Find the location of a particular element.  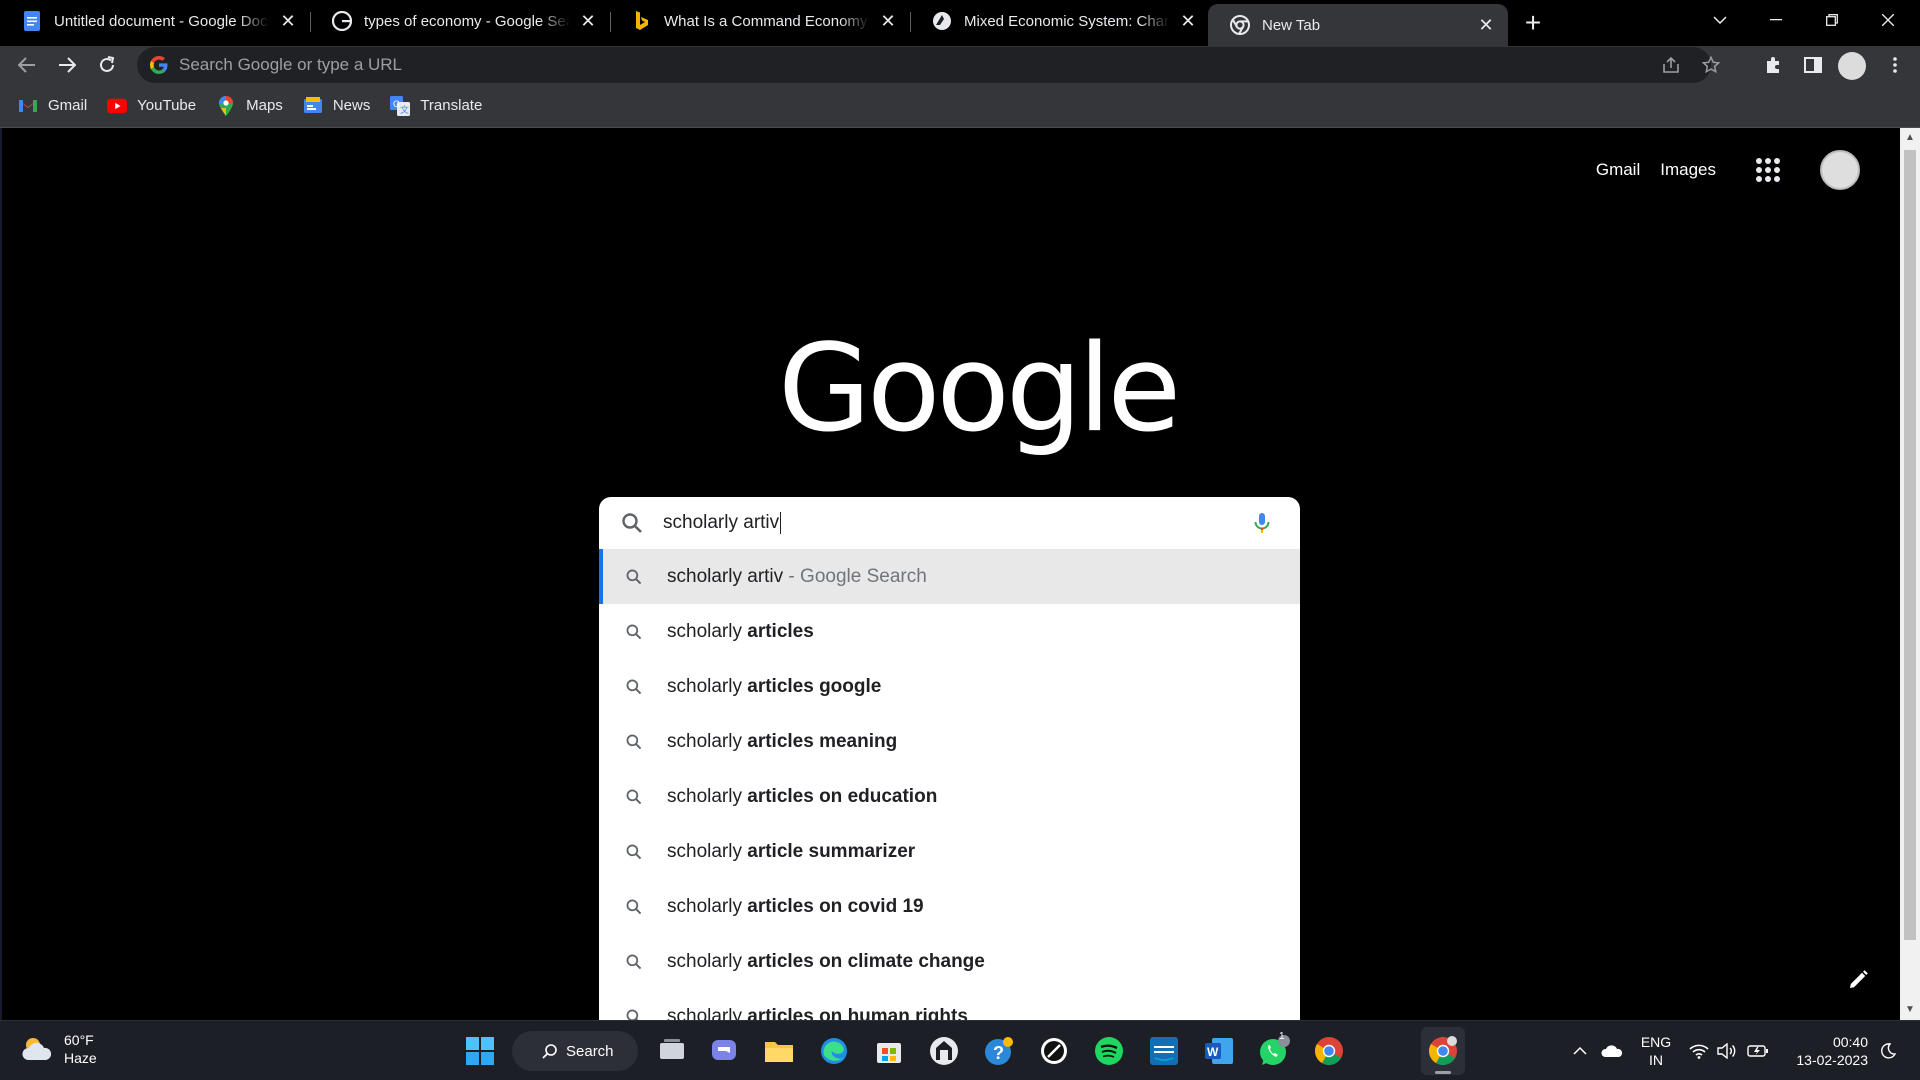

bookmark-maps: Maps is located at coordinates (249, 105).